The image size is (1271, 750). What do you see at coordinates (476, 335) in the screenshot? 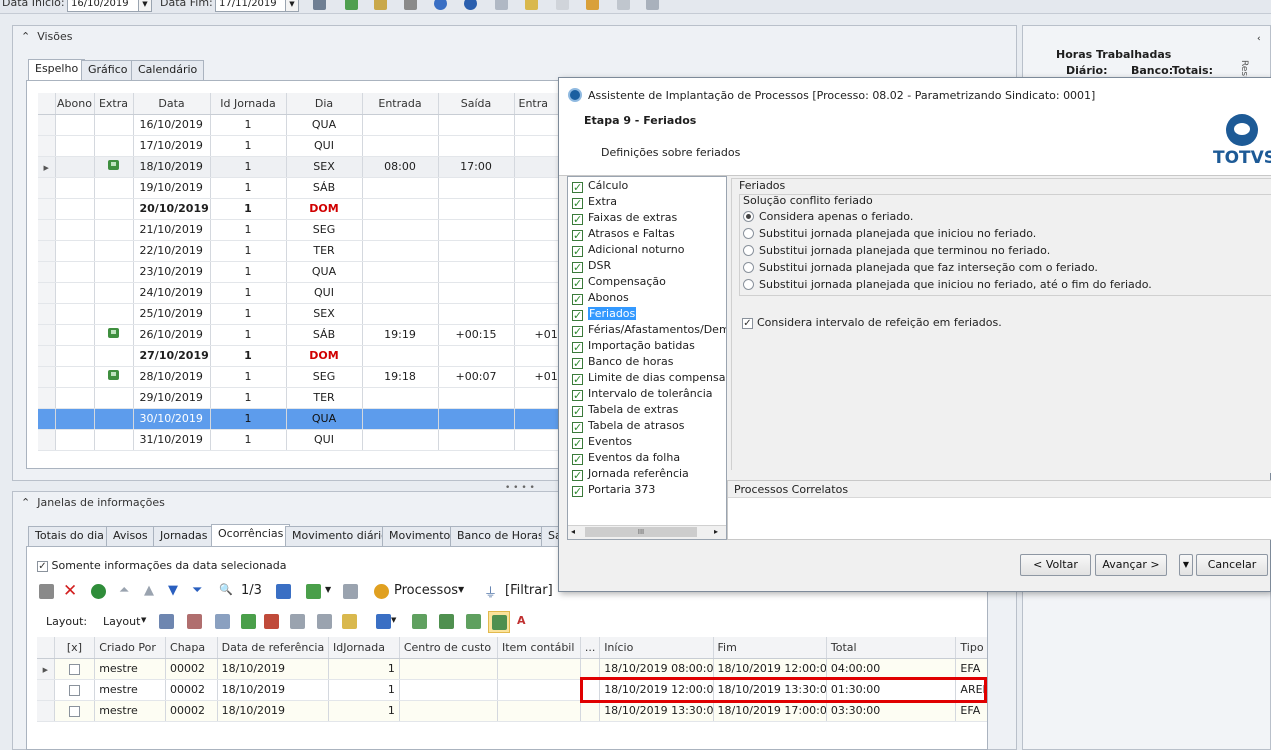
I see `cell-saida: +00:15` at bounding box center [476, 335].